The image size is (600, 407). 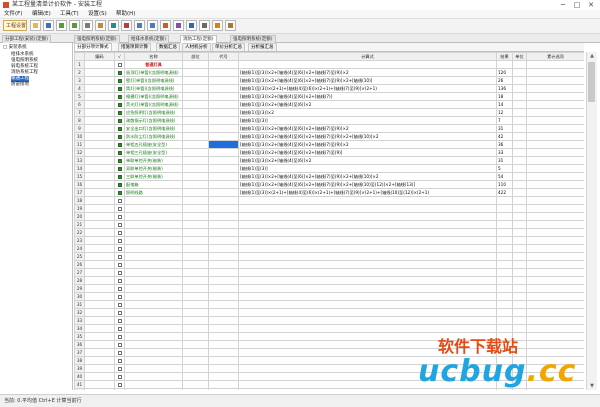 I want to click on row-index: 22, so click(x=79, y=232).